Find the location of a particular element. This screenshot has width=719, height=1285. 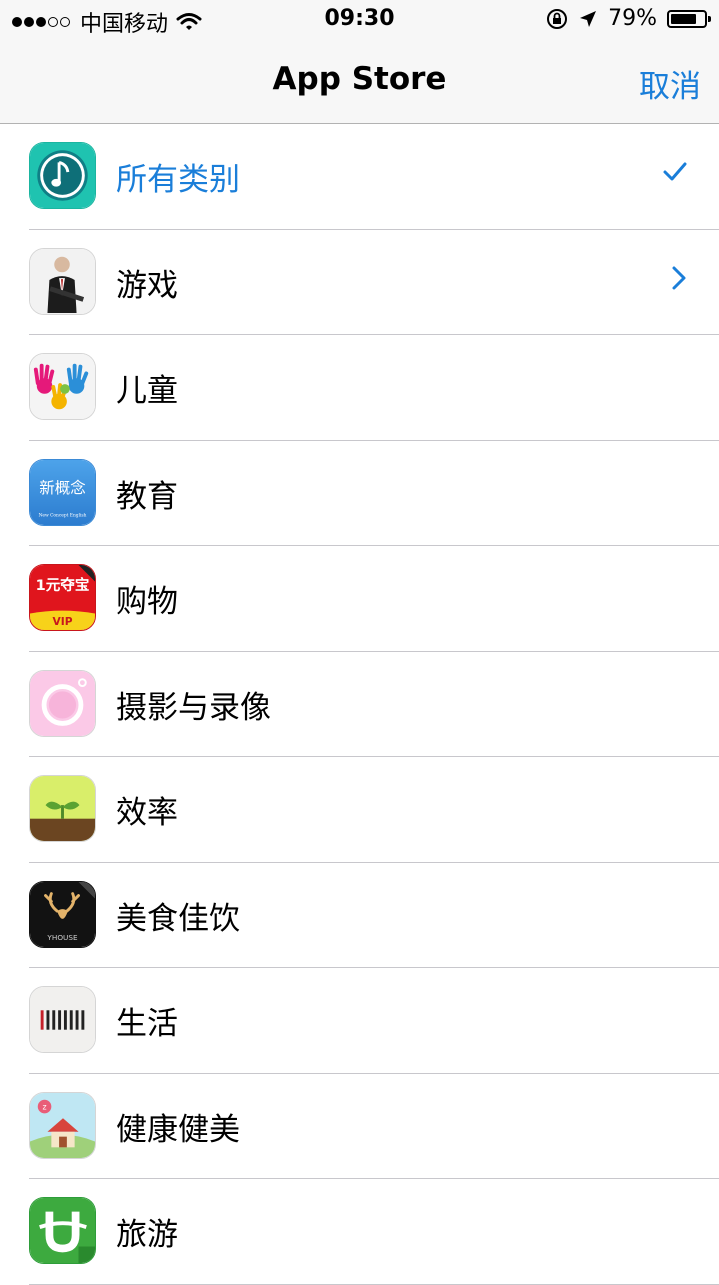

category-row-games: 游戏 is located at coordinates (359, 283).